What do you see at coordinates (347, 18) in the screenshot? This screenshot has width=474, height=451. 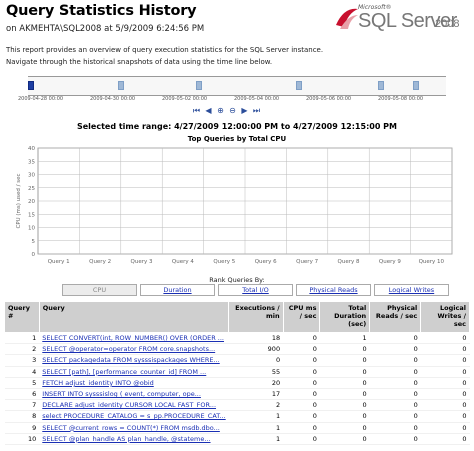 I see `sql-server-logo-icon` at bounding box center [347, 18].